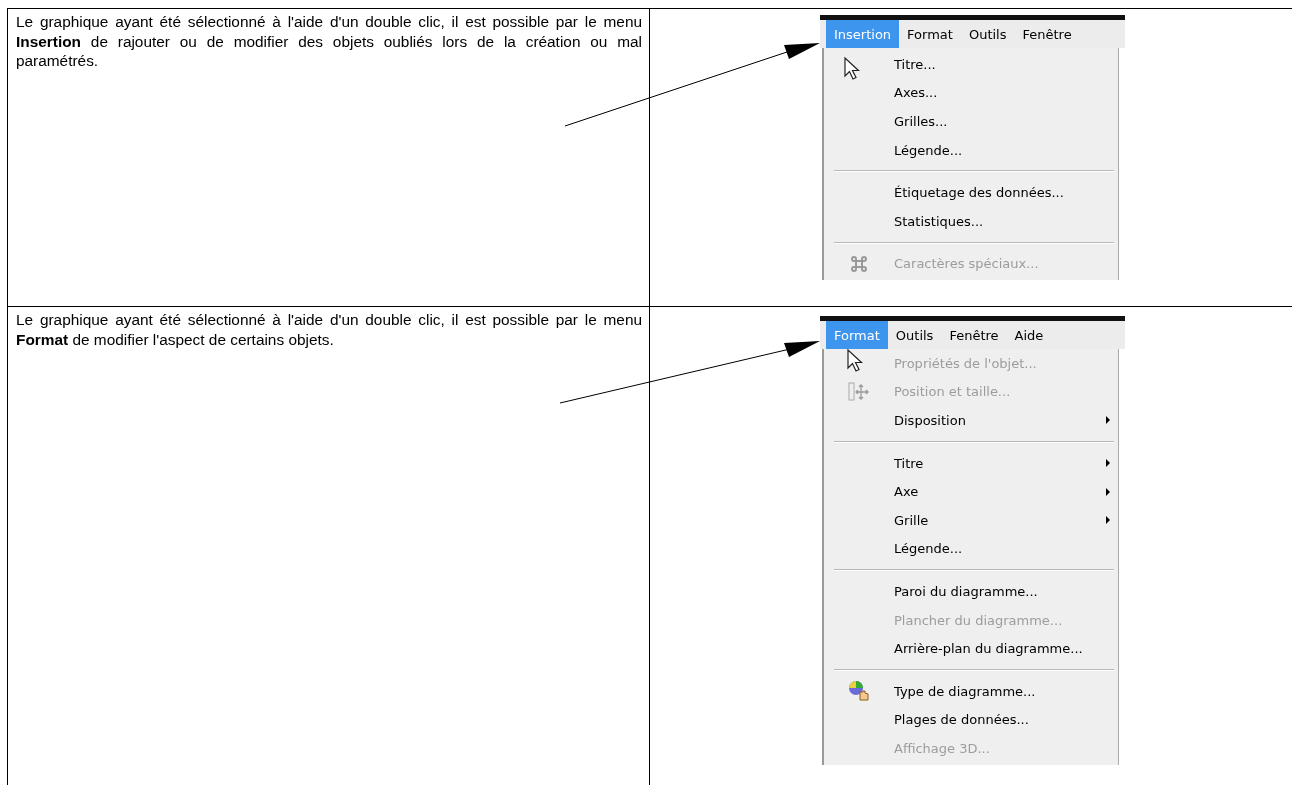 This screenshot has height=785, width=1292. Describe the element at coordinates (859, 391) in the screenshot. I see `resize-arrows-icon` at that location.